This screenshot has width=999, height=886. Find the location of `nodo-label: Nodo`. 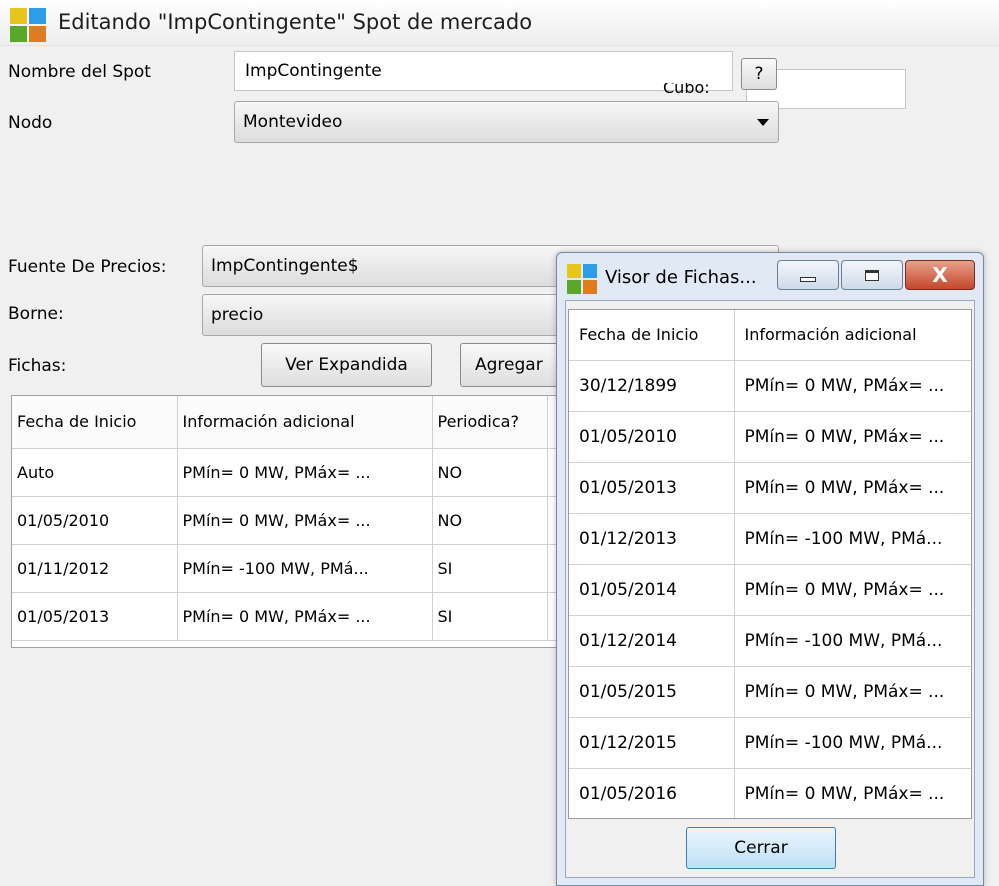

nodo-label: Nodo is located at coordinates (30, 123).